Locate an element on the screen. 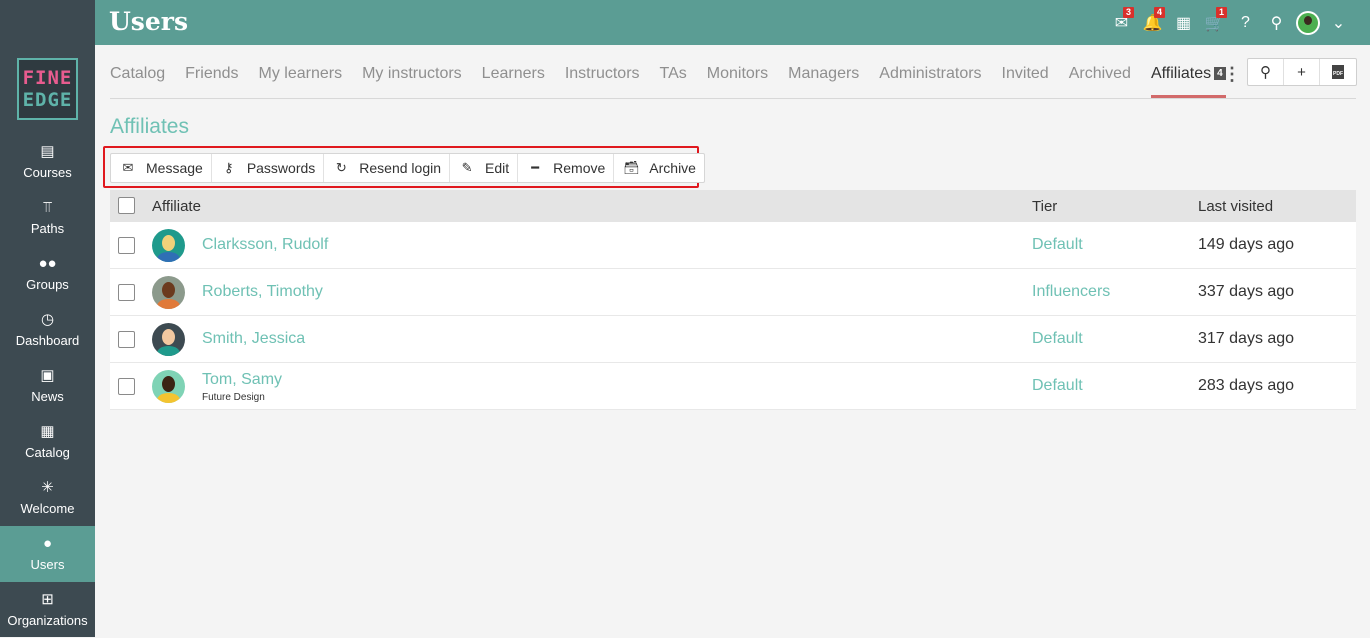 Image resolution: width=1370 pixels, height=638 pixels. message-button: ✉ Message is located at coordinates (161, 168).